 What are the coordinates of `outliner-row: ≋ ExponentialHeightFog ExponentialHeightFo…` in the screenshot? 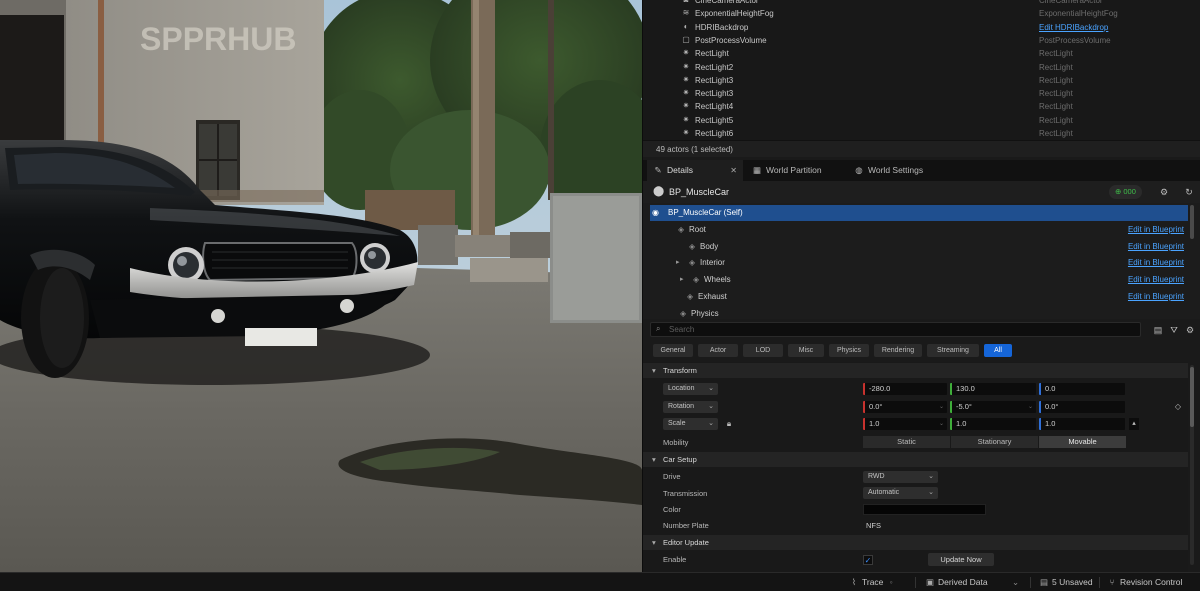 It's located at (915, 13).